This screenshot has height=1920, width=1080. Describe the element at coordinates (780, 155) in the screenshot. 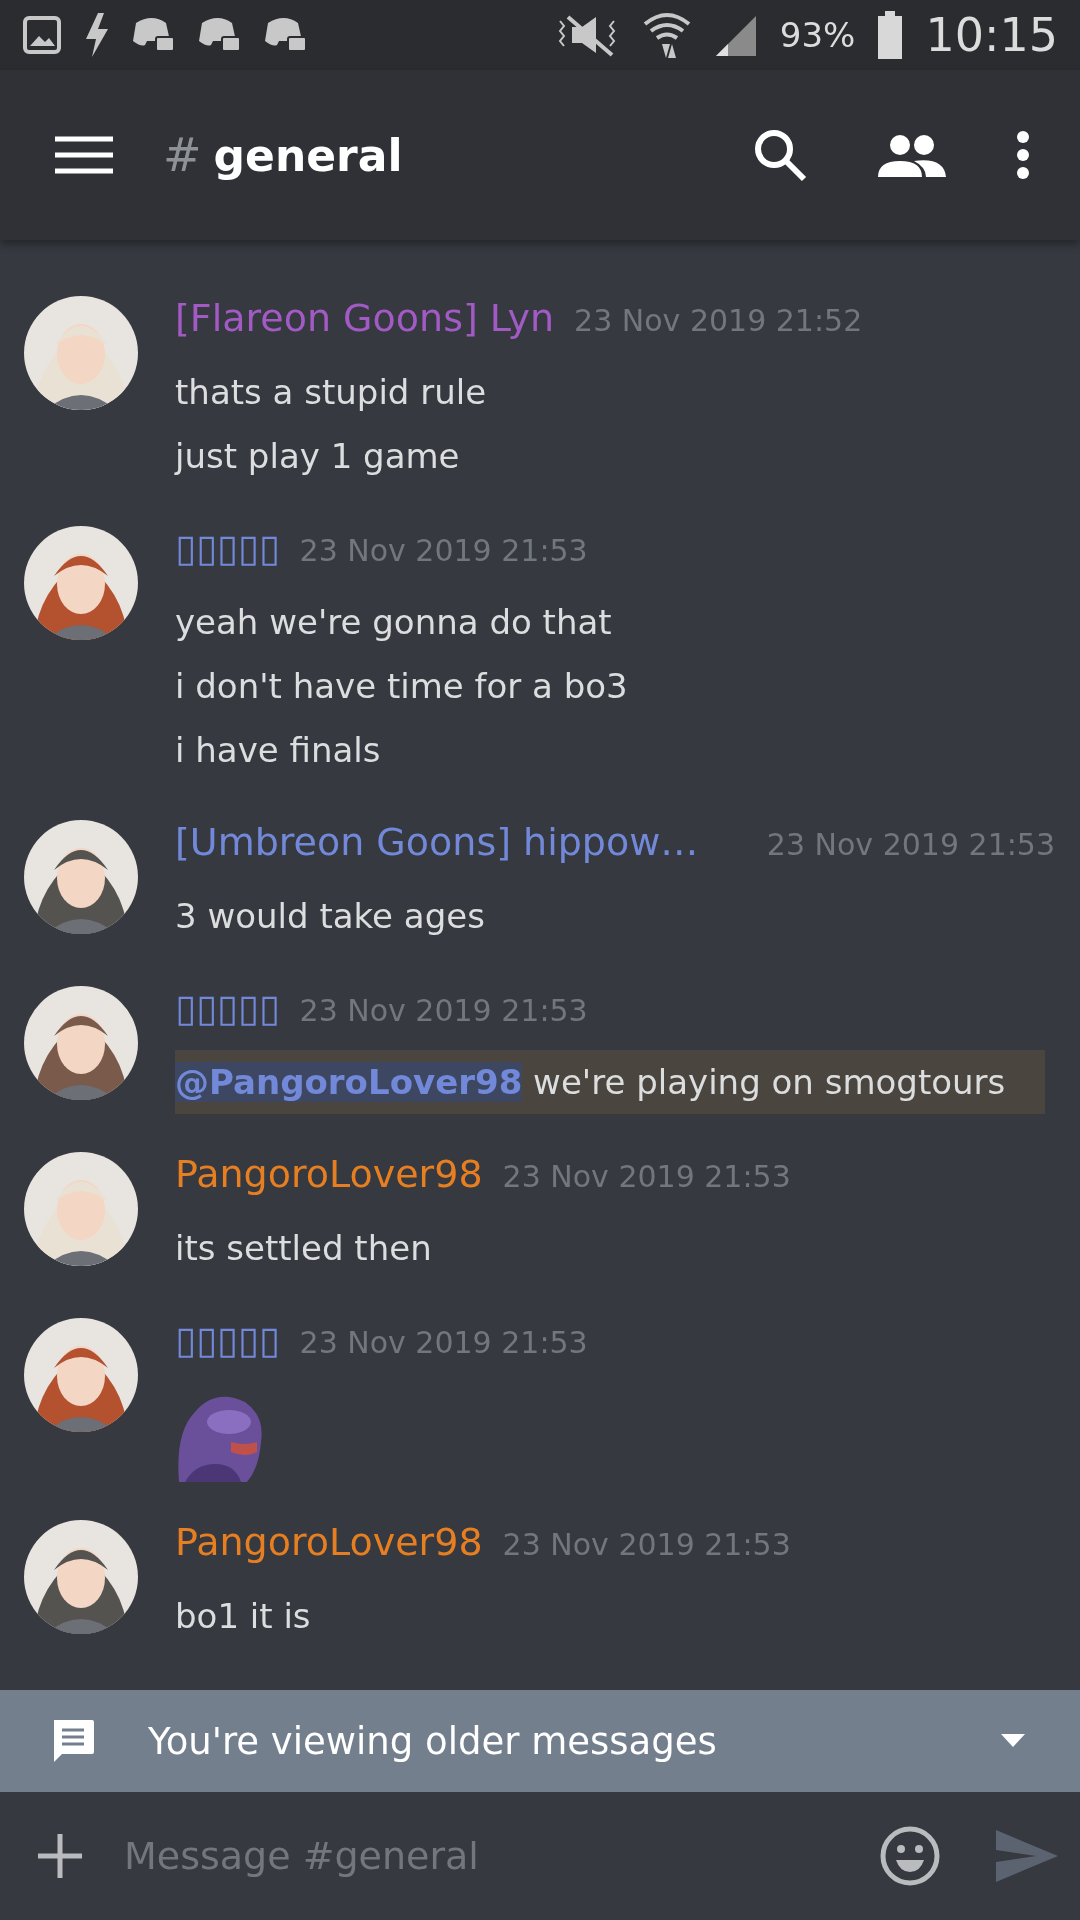

I see `search-icon` at that location.